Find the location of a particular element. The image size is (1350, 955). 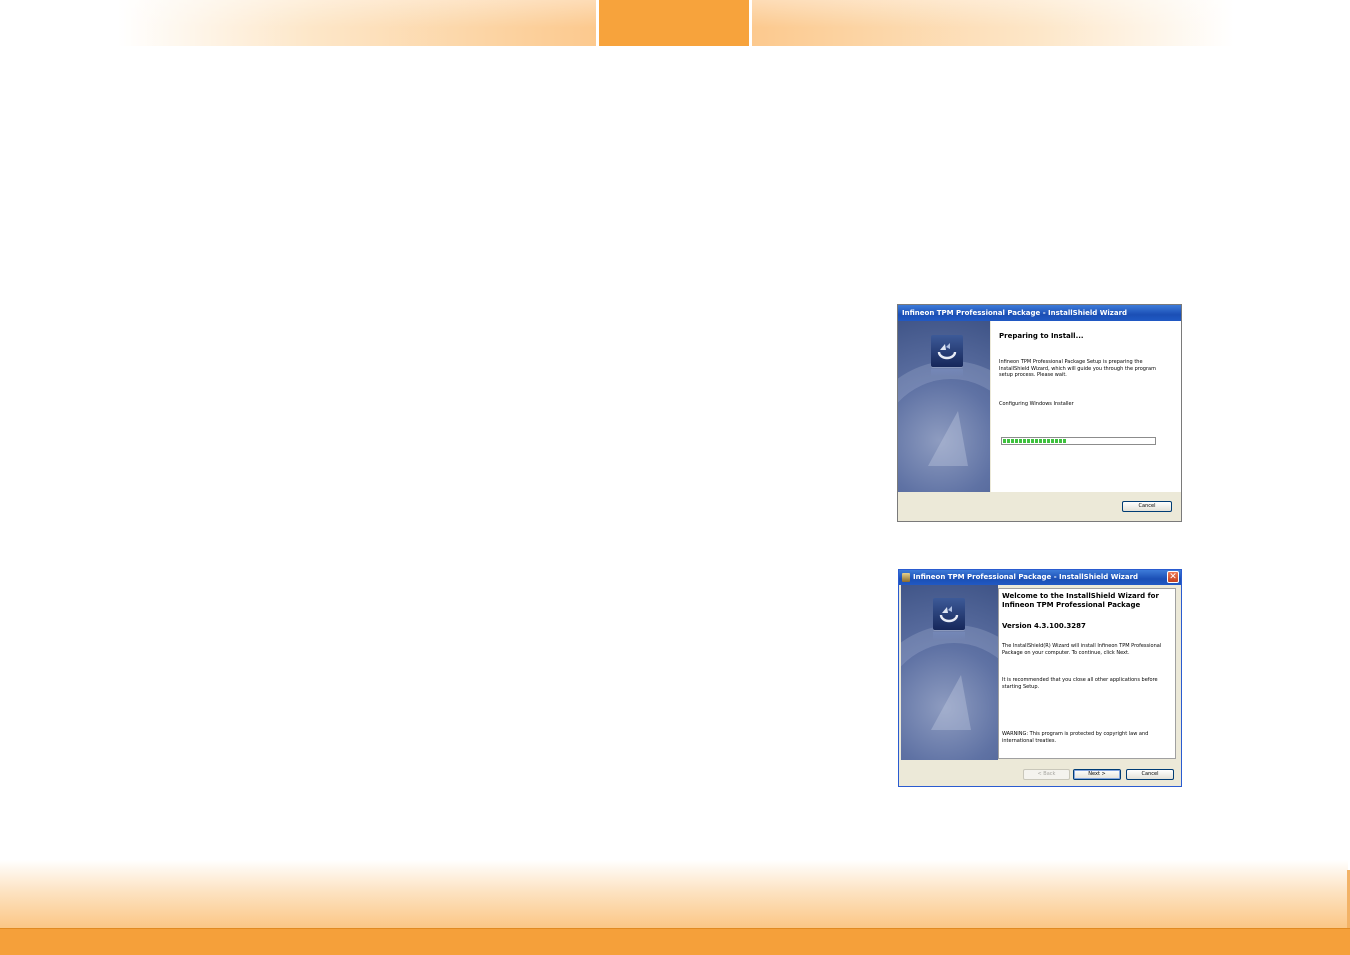

status-text: Configuring Windows Installer is located at coordinates (1036, 404).